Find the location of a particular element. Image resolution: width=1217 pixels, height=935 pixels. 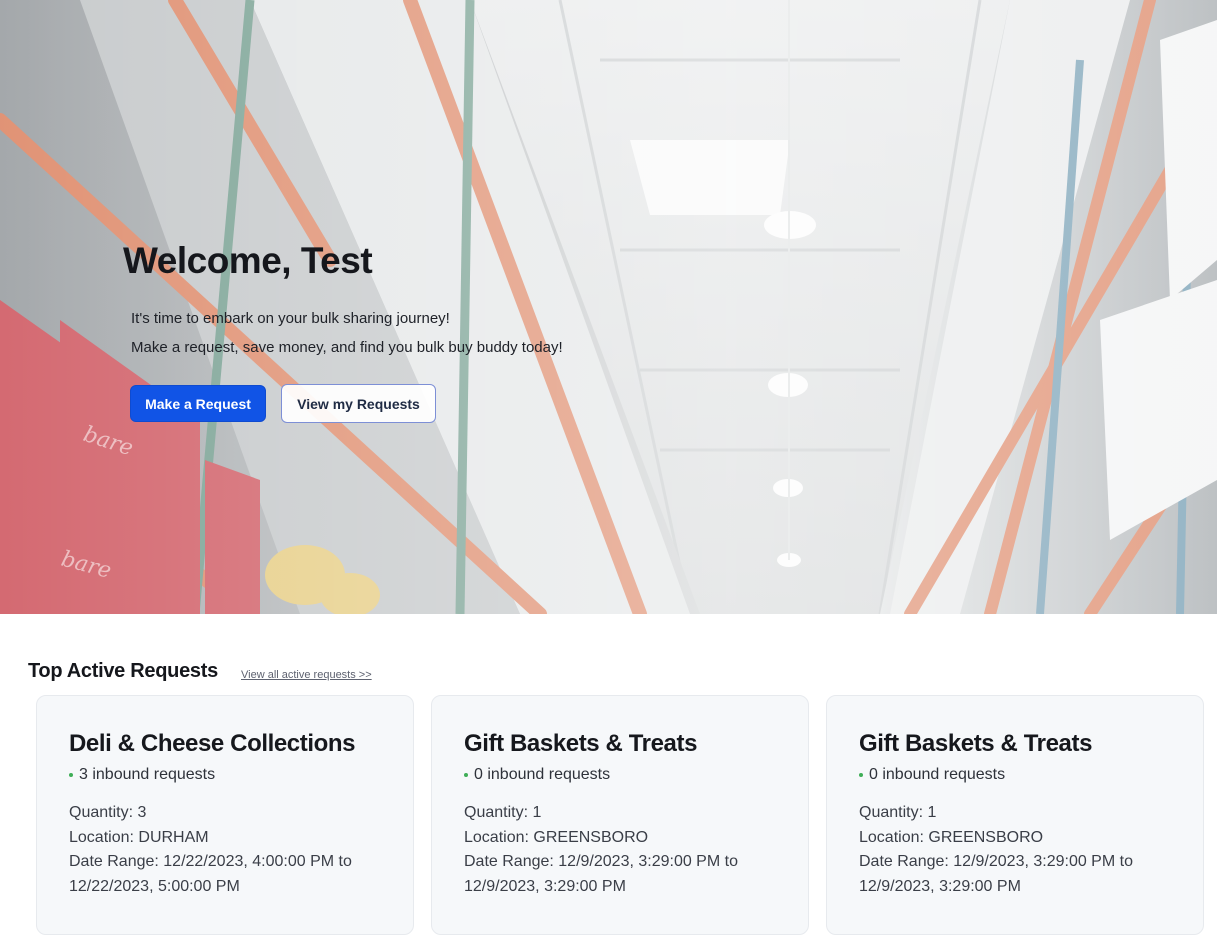

view-all-requests-link: View all active requests >> is located at coordinates (306, 675).